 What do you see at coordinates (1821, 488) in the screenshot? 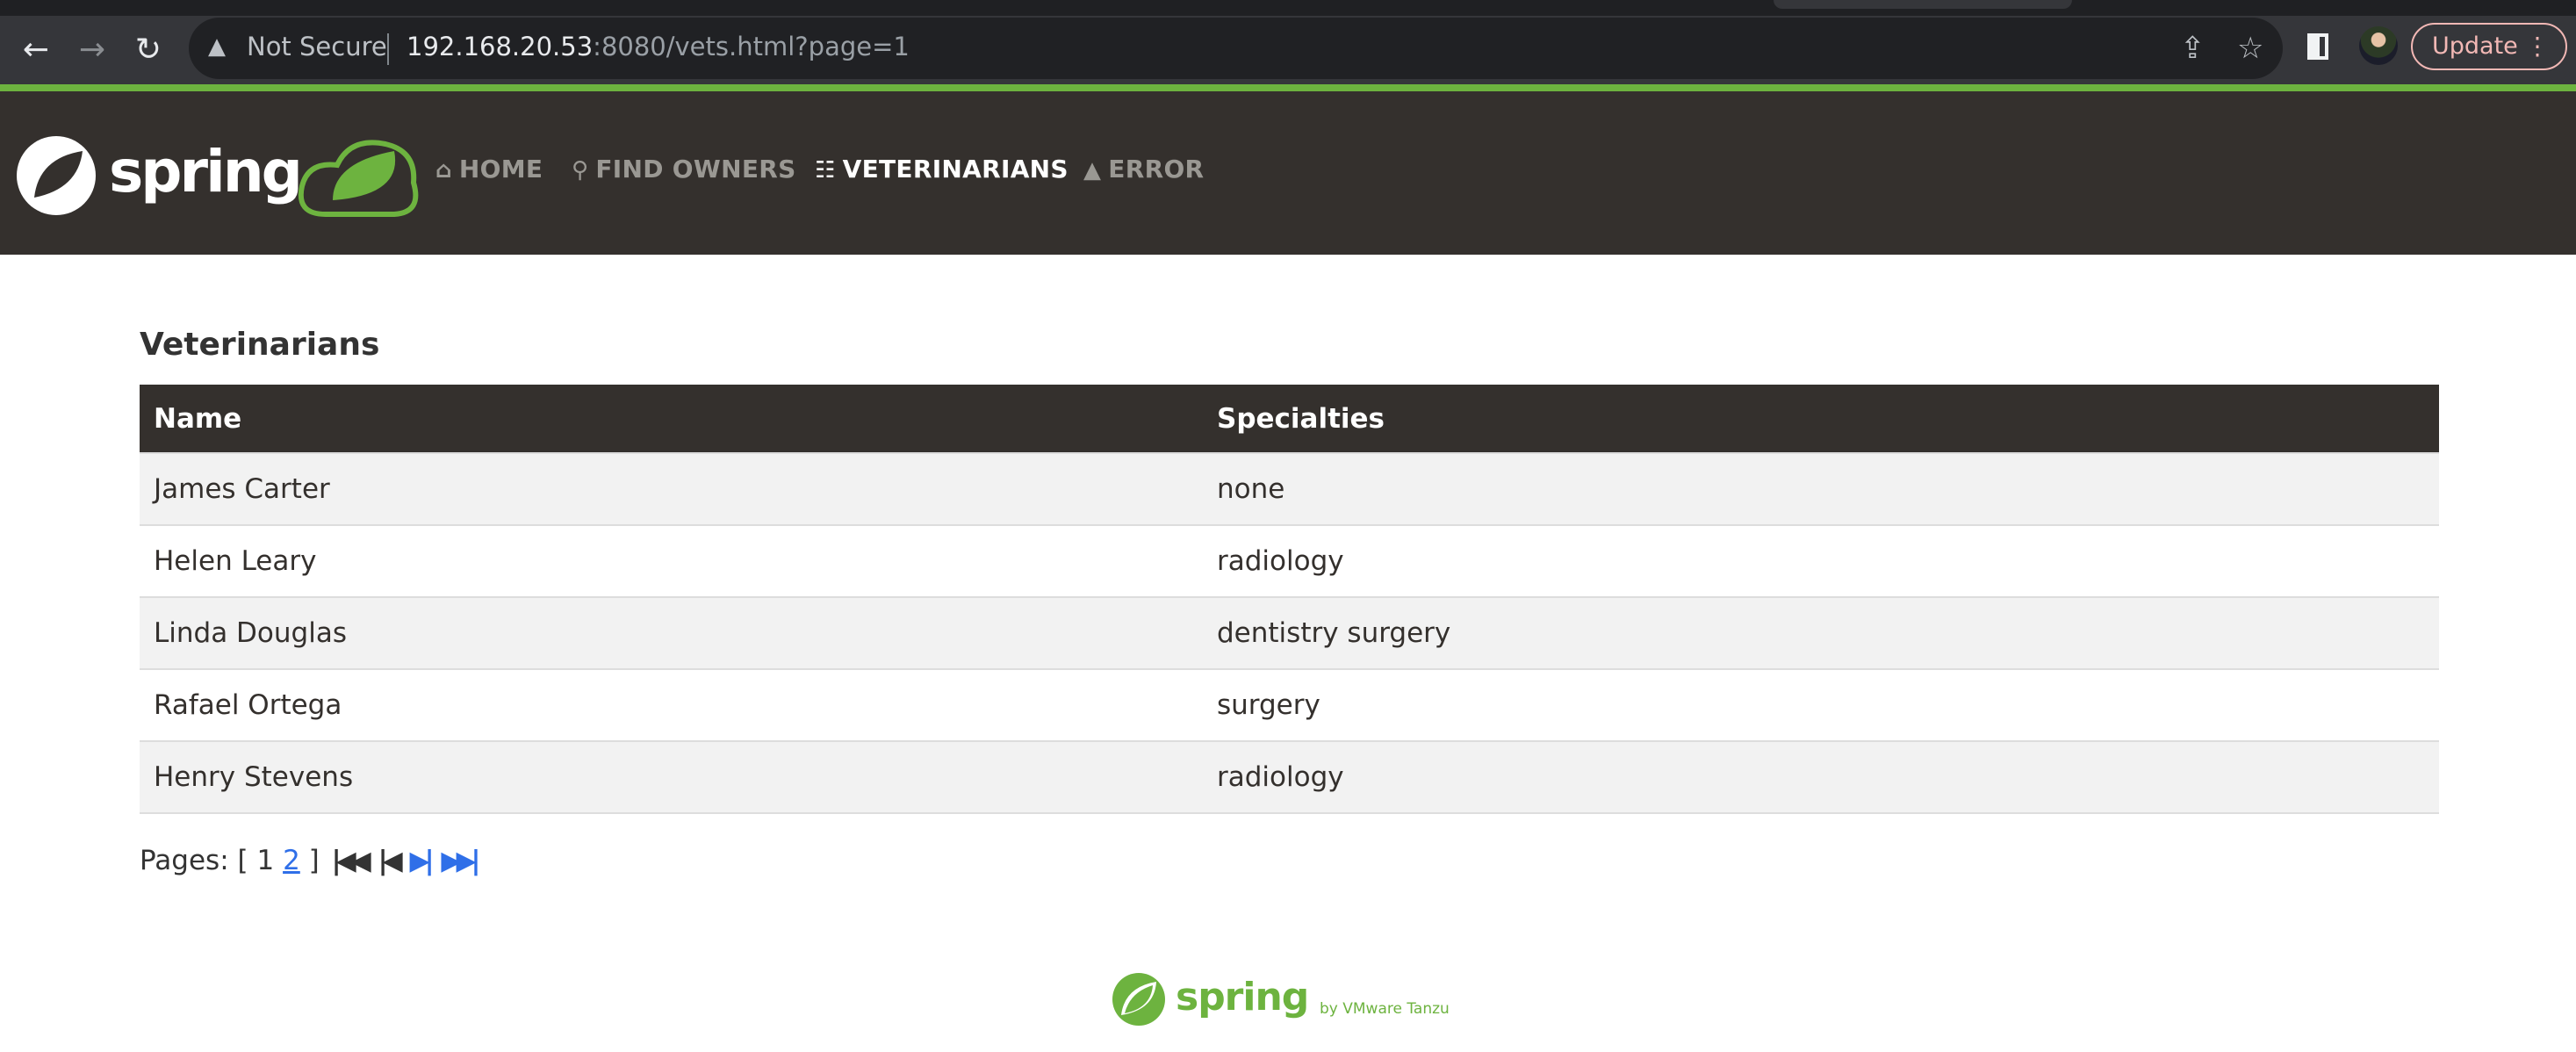
I see `vet-specialties: none` at bounding box center [1821, 488].